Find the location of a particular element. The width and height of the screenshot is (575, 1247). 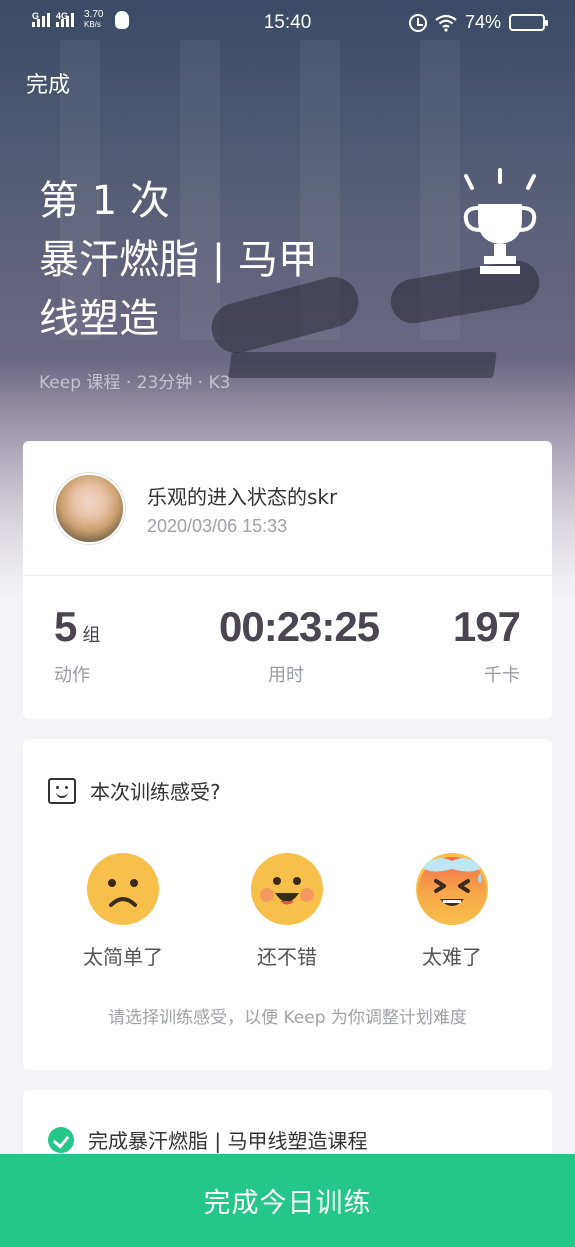

task-item: 完成暴汗燃脂 | 马甲线塑造课程 is located at coordinates (207, 1139).